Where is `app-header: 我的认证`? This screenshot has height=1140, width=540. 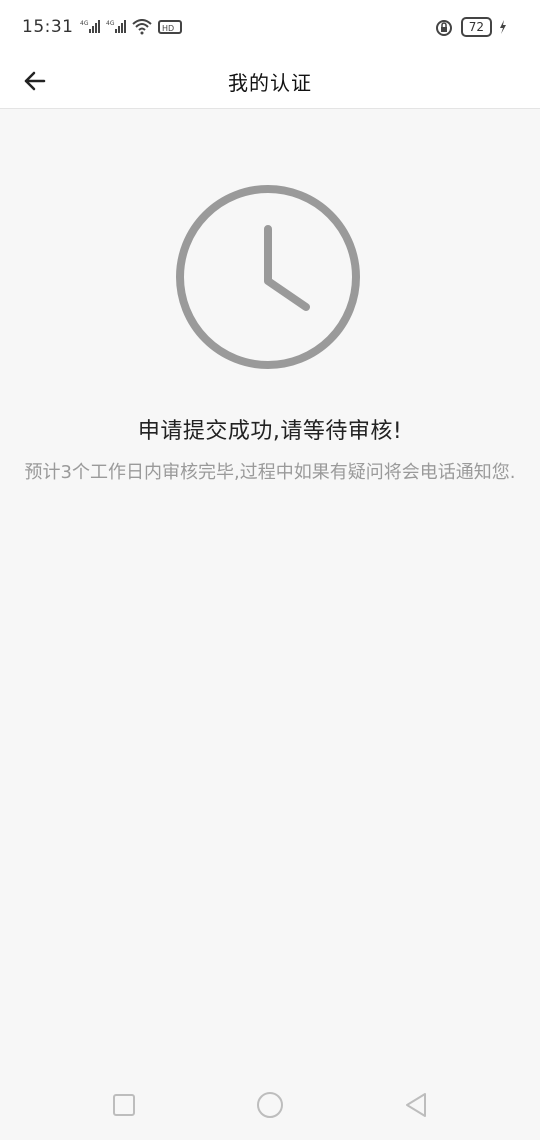
app-header: 我的认证 is located at coordinates (270, 81).